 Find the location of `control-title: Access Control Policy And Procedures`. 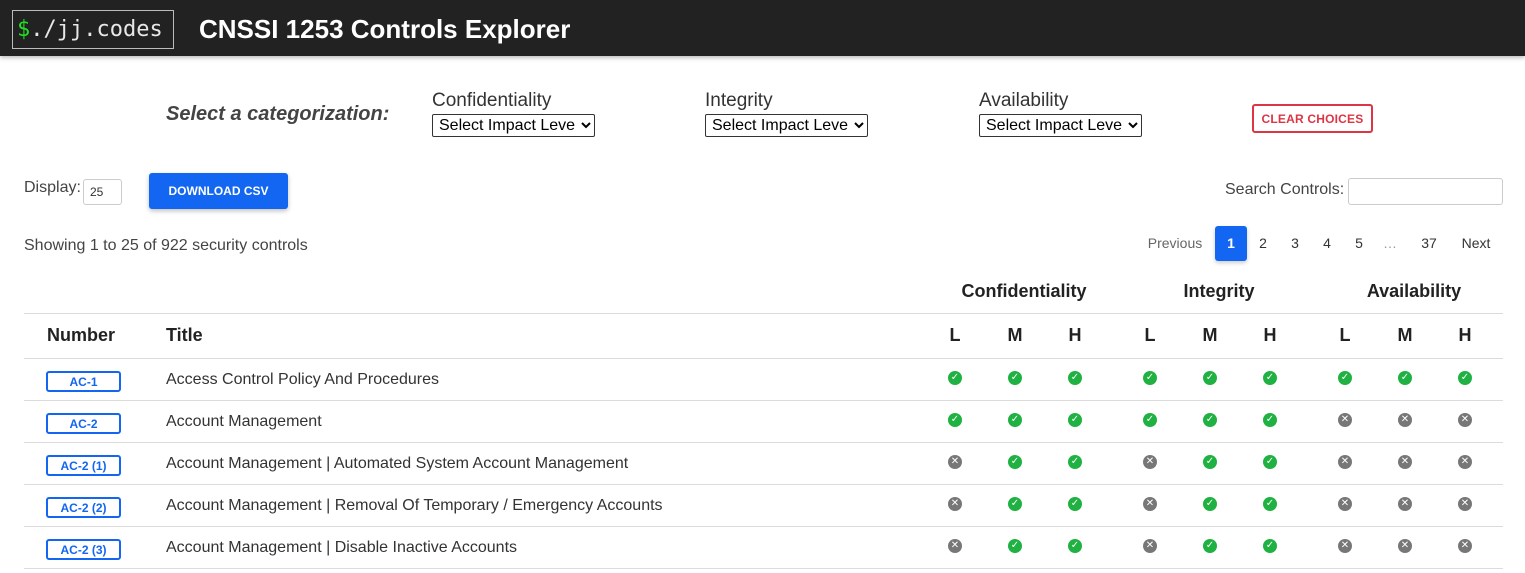

control-title: Access Control Policy And Procedures is located at coordinates (303, 379).